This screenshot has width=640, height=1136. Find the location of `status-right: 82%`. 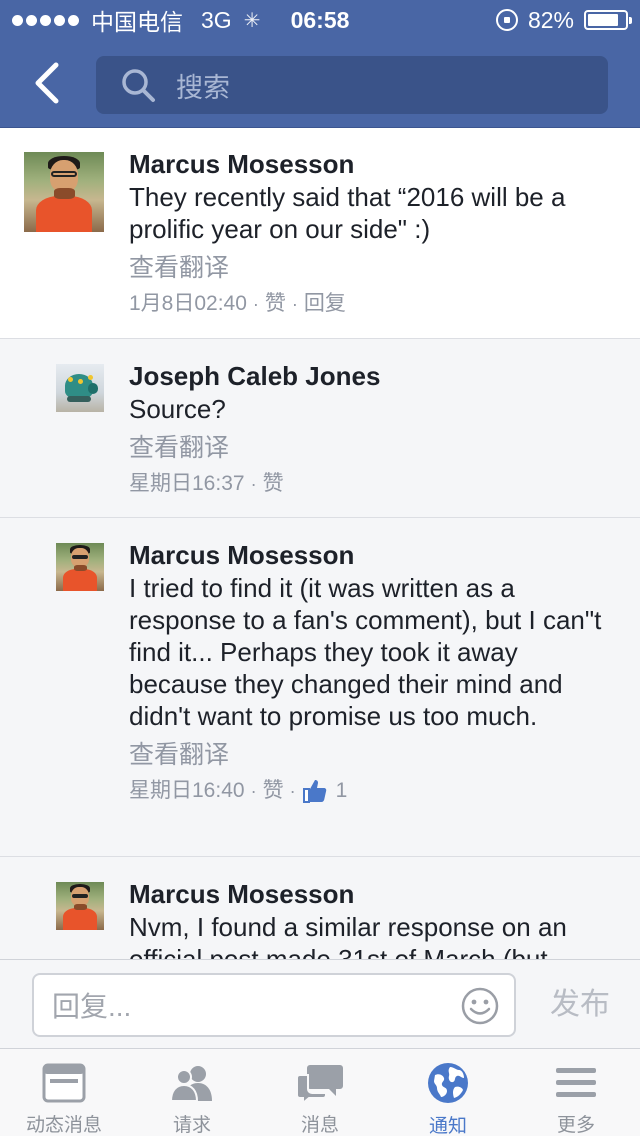

status-right: 82% is located at coordinates (563, 20).